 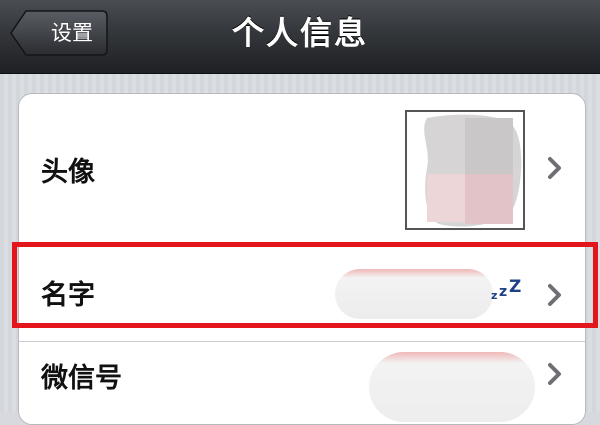 I want to click on avatar-image, so click(x=473, y=170).